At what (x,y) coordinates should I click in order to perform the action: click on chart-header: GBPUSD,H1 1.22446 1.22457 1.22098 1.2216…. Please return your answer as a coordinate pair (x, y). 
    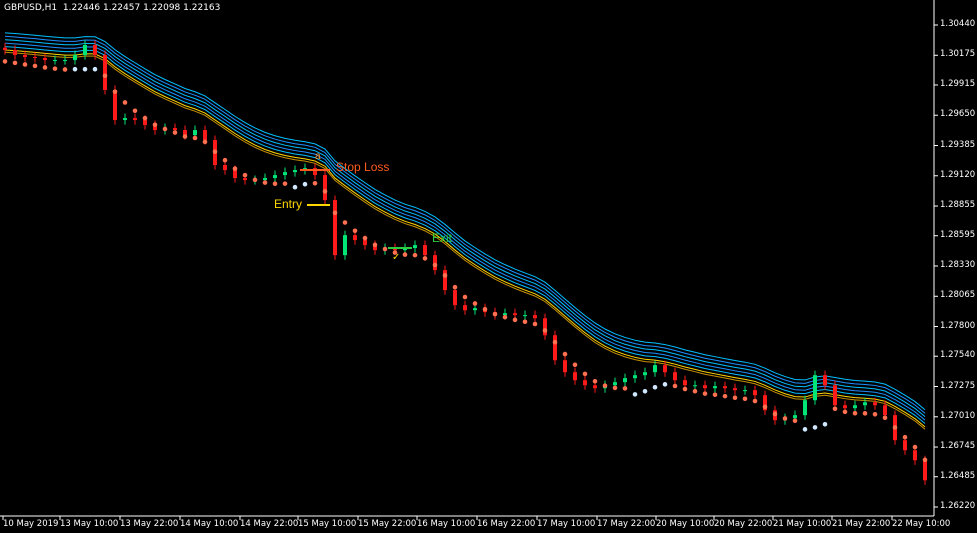
    Looking at the image, I should click on (112, 8).